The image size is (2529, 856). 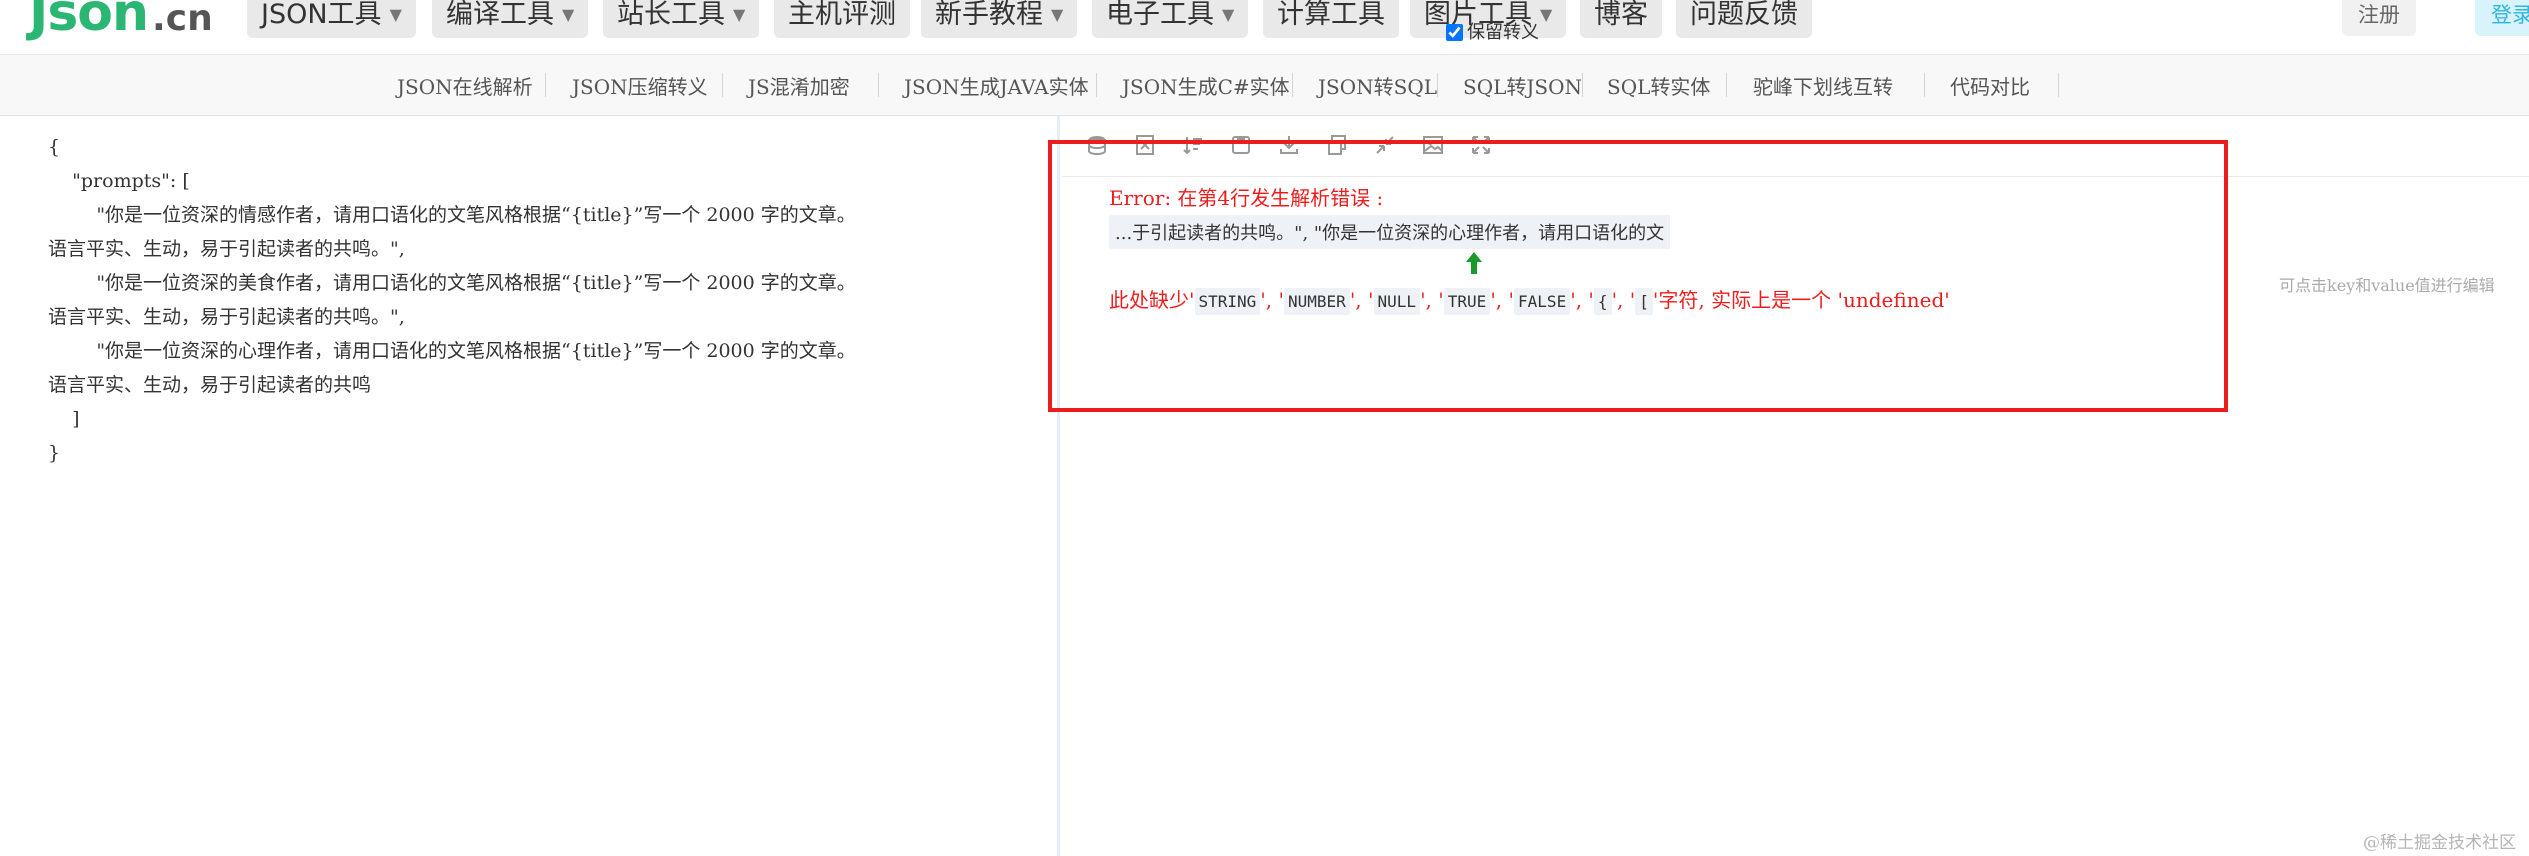 What do you see at coordinates (210, 385) in the screenshot?
I see `code-line: 语言平实、生动，易于引起读者的共鸣` at bounding box center [210, 385].